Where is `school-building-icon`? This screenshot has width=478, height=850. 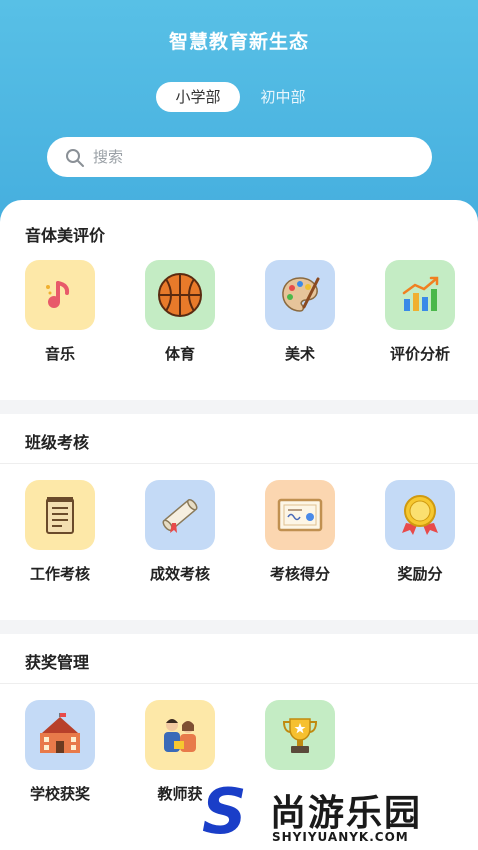
school-building-icon is located at coordinates (60, 733).